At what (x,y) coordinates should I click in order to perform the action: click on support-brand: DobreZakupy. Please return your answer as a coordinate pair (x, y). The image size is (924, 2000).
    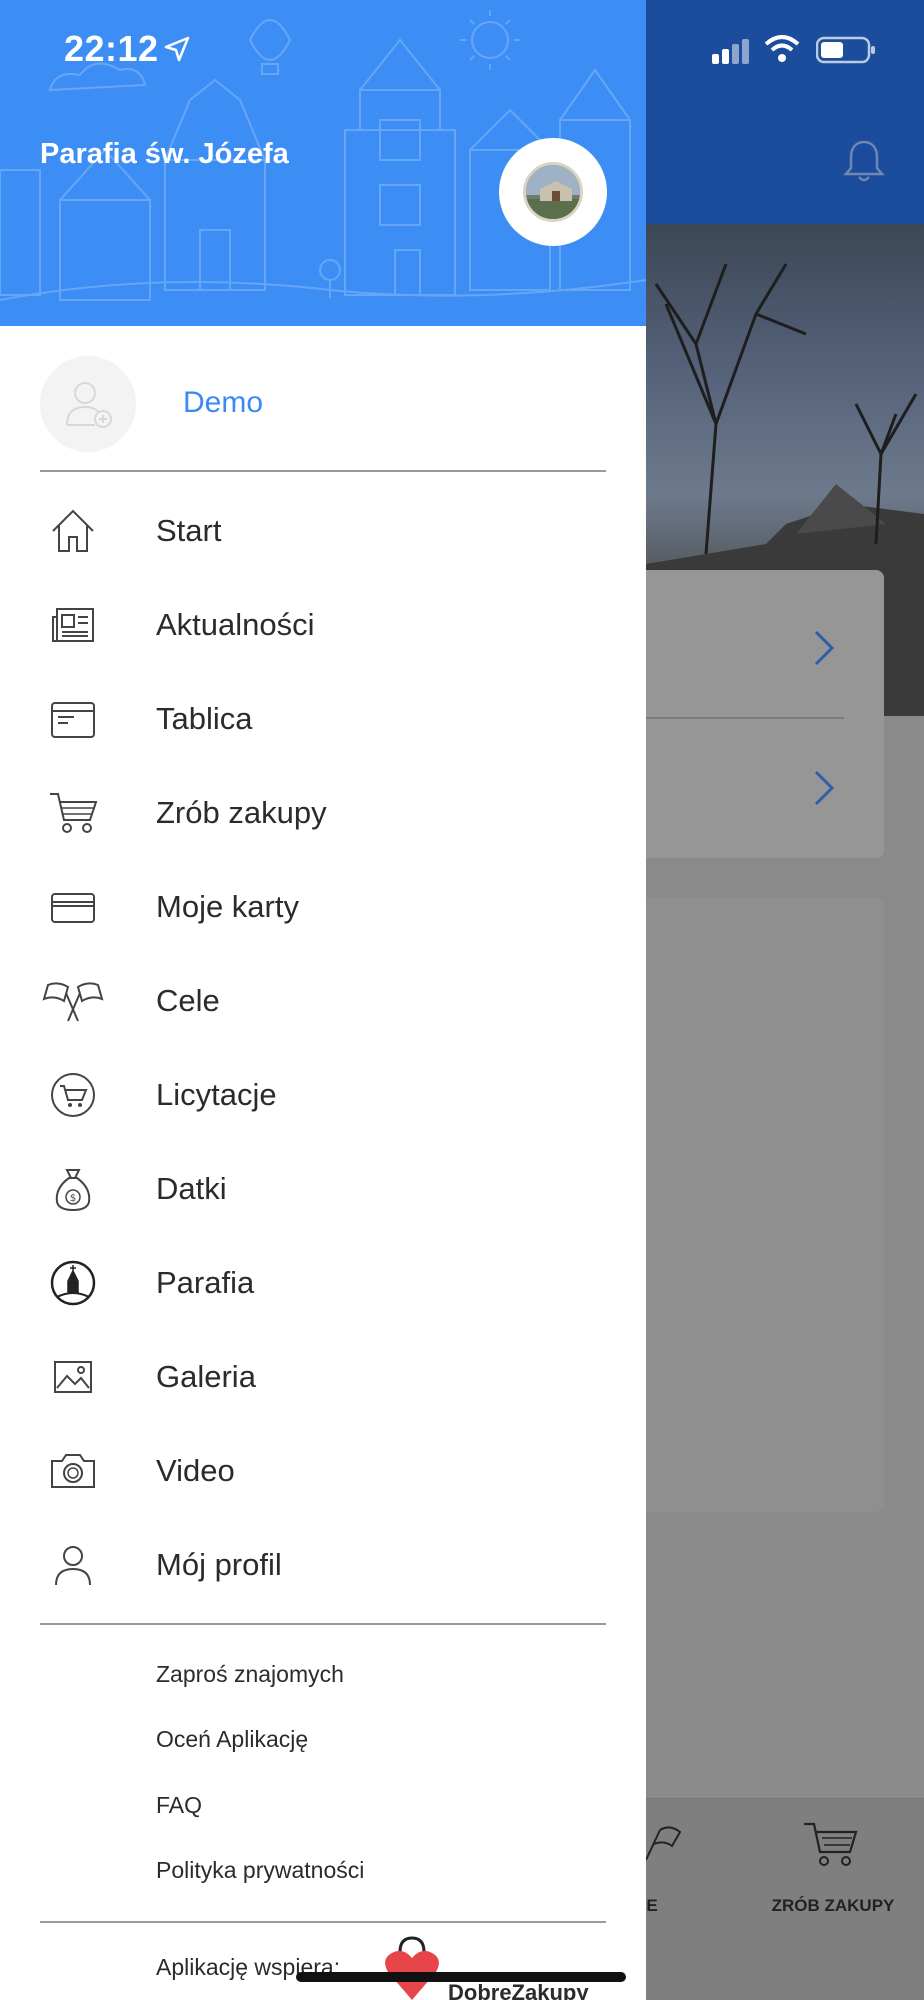
    Looking at the image, I should click on (518, 1990).